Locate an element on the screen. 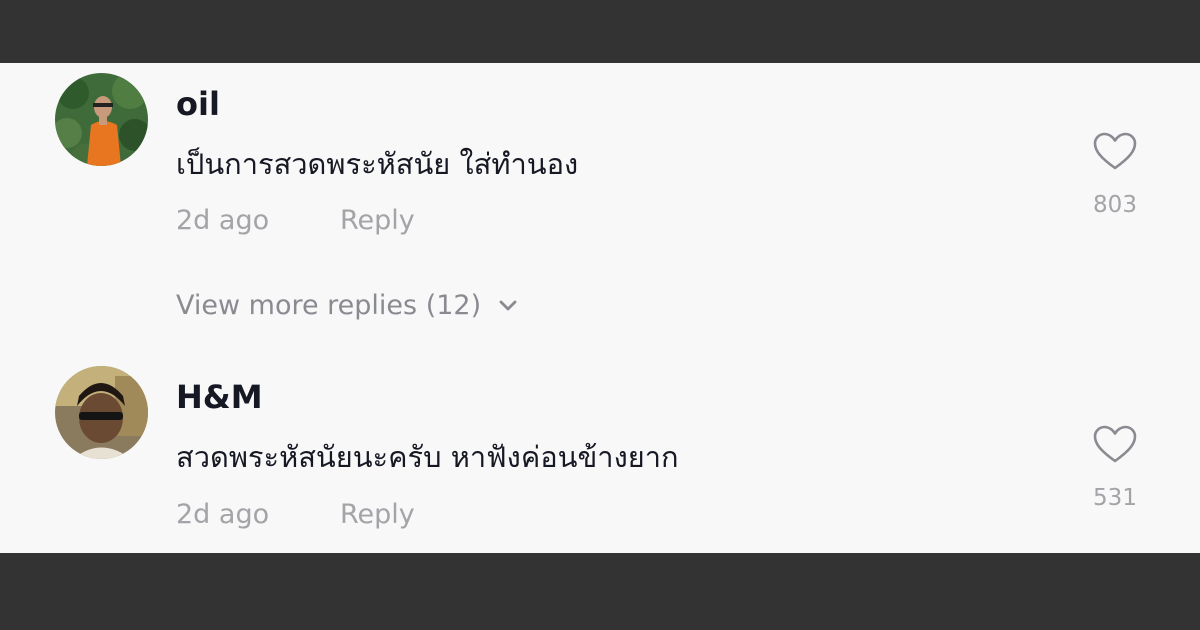 This screenshot has height=630, width=1200. like-count: 803 is located at coordinates (1115, 205).